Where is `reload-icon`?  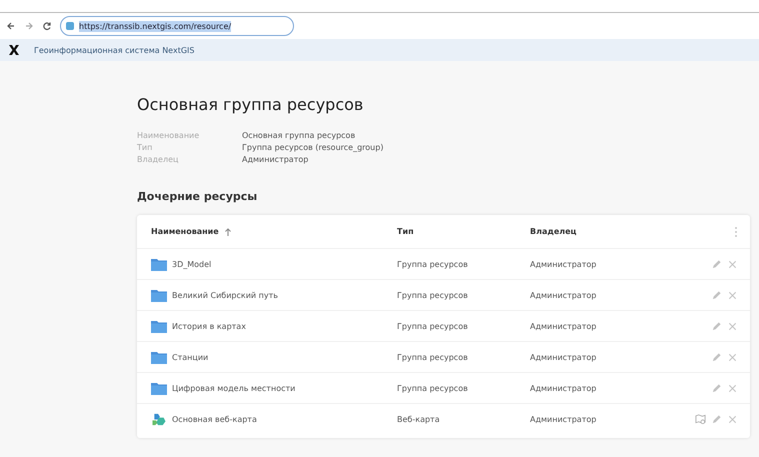 reload-icon is located at coordinates (47, 26).